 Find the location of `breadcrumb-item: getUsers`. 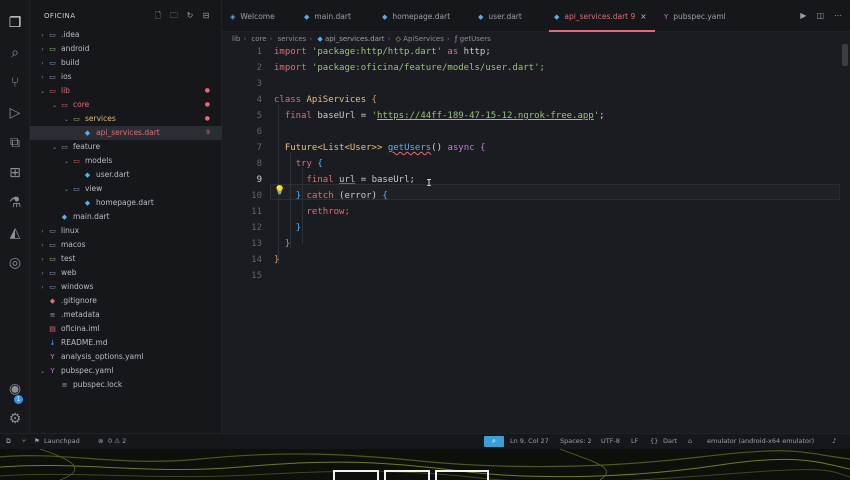

breadcrumb-item: getUsers is located at coordinates (475, 39).